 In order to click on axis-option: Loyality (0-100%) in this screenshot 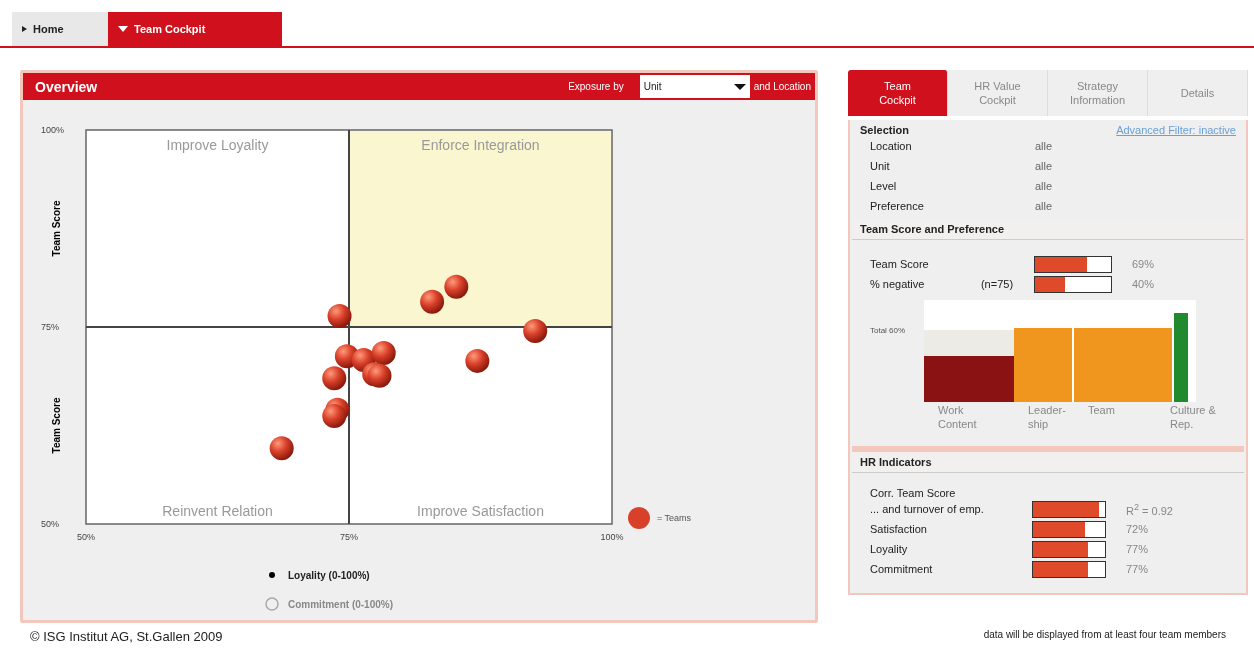, I will do `click(319, 575)`.